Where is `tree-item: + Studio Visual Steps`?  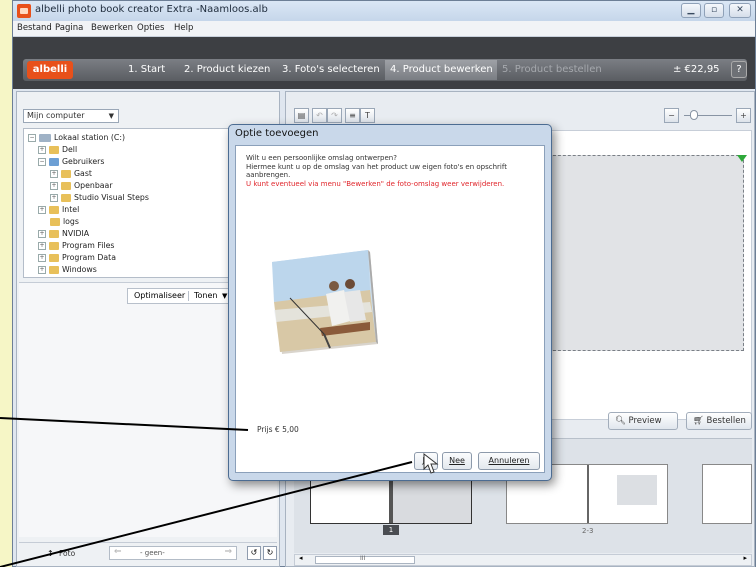 tree-item: + Studio Visual Steps is located at coordinates (99, 198).